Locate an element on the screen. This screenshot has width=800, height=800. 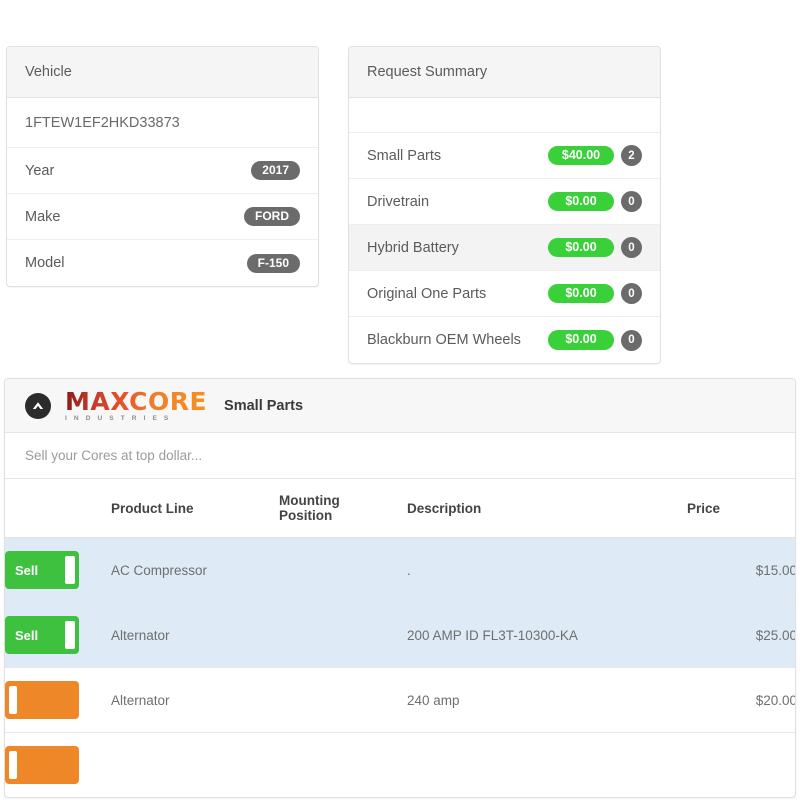
request-summary-blank-row is located at coordinates (504, 115).